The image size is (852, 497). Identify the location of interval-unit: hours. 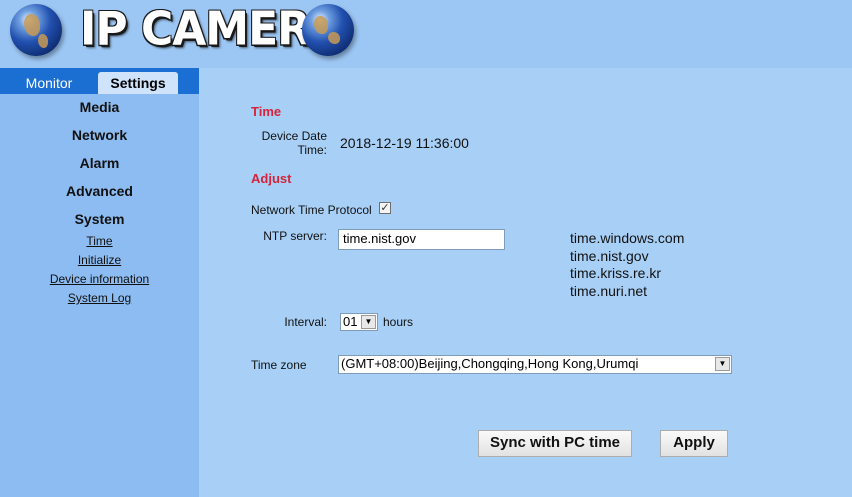
(398, 322).